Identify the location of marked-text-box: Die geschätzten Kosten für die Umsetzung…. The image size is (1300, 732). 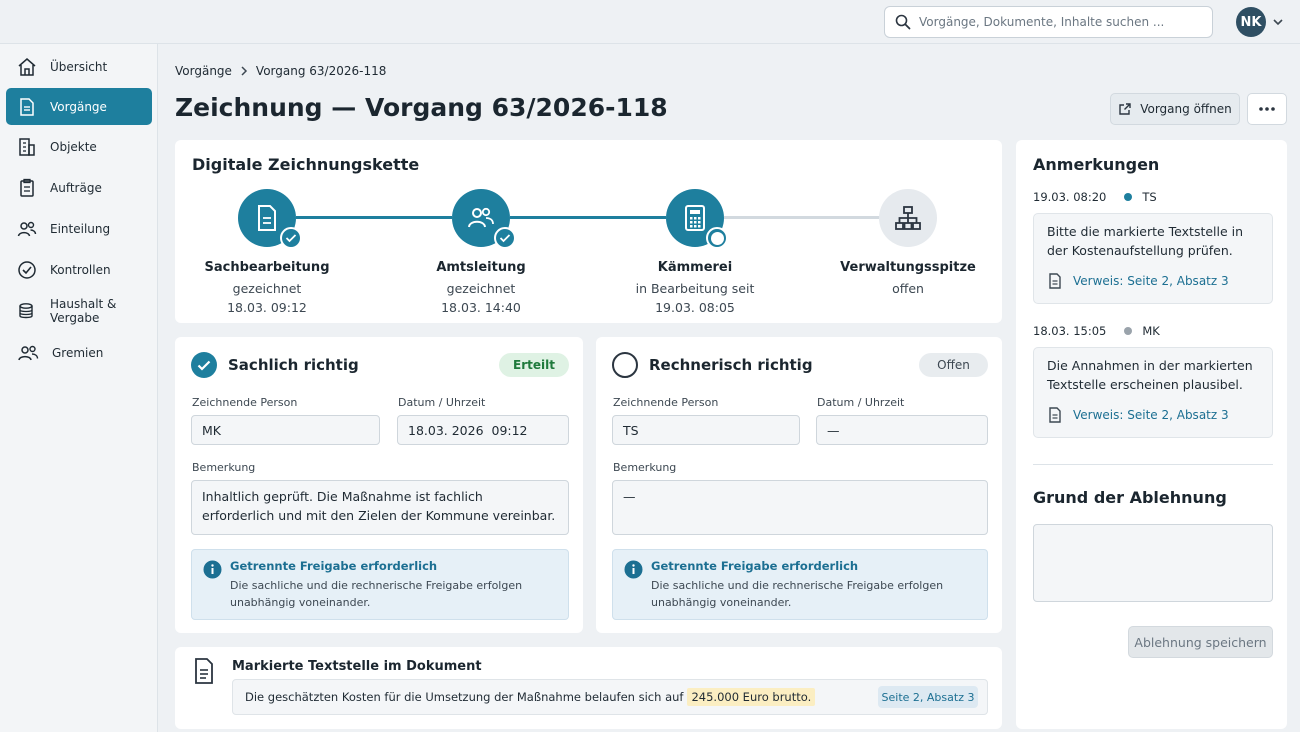
(610, 697).